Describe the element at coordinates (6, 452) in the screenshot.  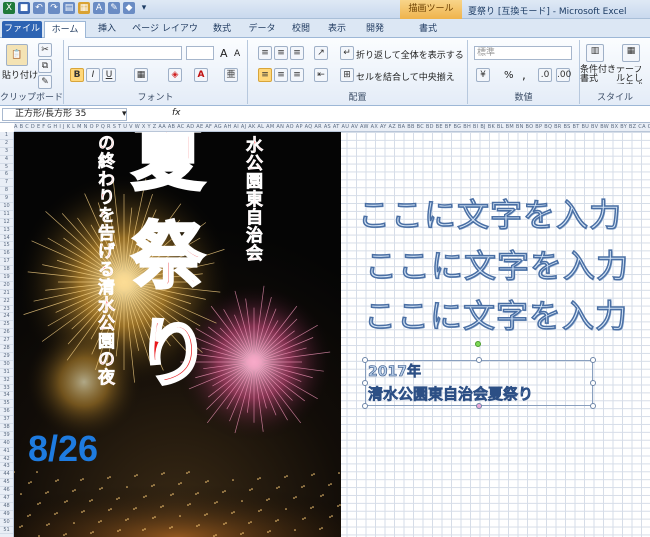
I see `row-number: 41` at that location.